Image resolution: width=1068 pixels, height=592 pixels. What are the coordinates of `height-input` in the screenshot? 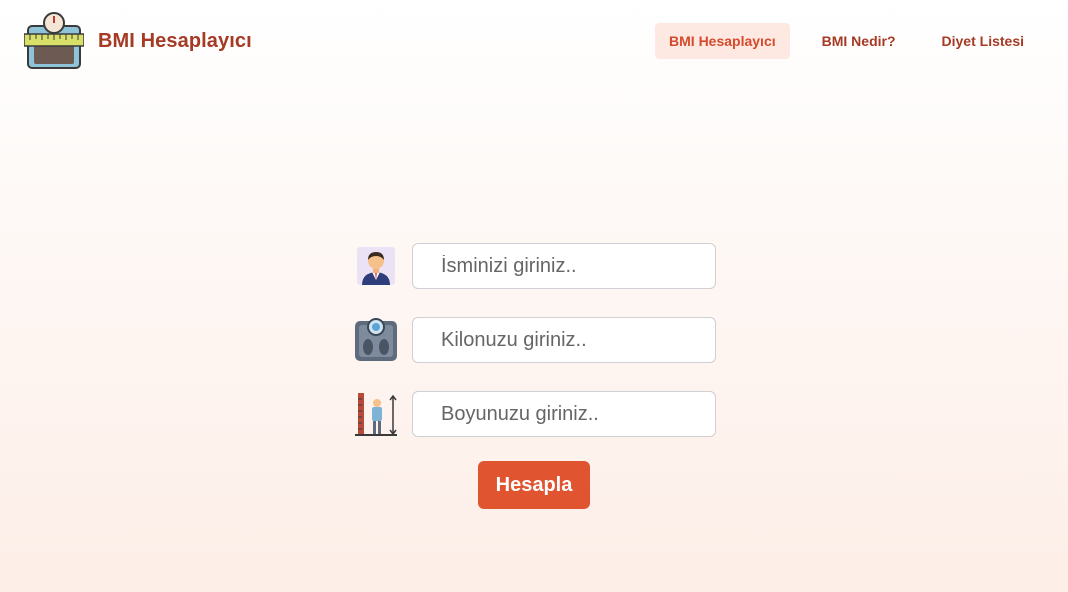 It's located at (564, 414).